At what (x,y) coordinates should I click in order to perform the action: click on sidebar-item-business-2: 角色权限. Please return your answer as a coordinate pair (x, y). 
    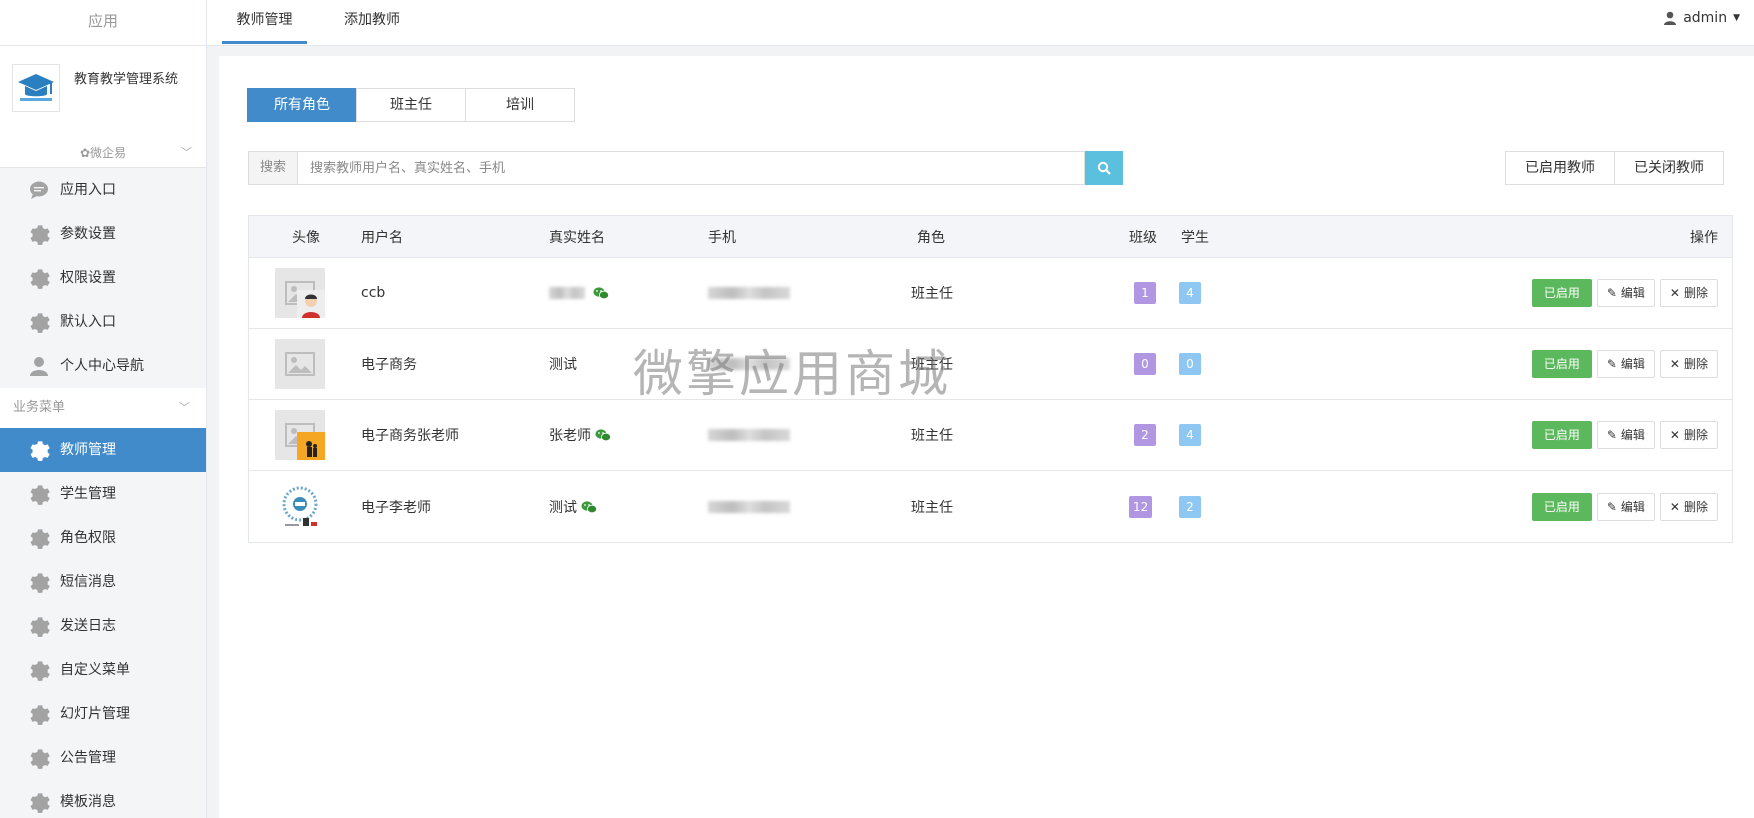
    Looking at the image, I should click on (103, 538).